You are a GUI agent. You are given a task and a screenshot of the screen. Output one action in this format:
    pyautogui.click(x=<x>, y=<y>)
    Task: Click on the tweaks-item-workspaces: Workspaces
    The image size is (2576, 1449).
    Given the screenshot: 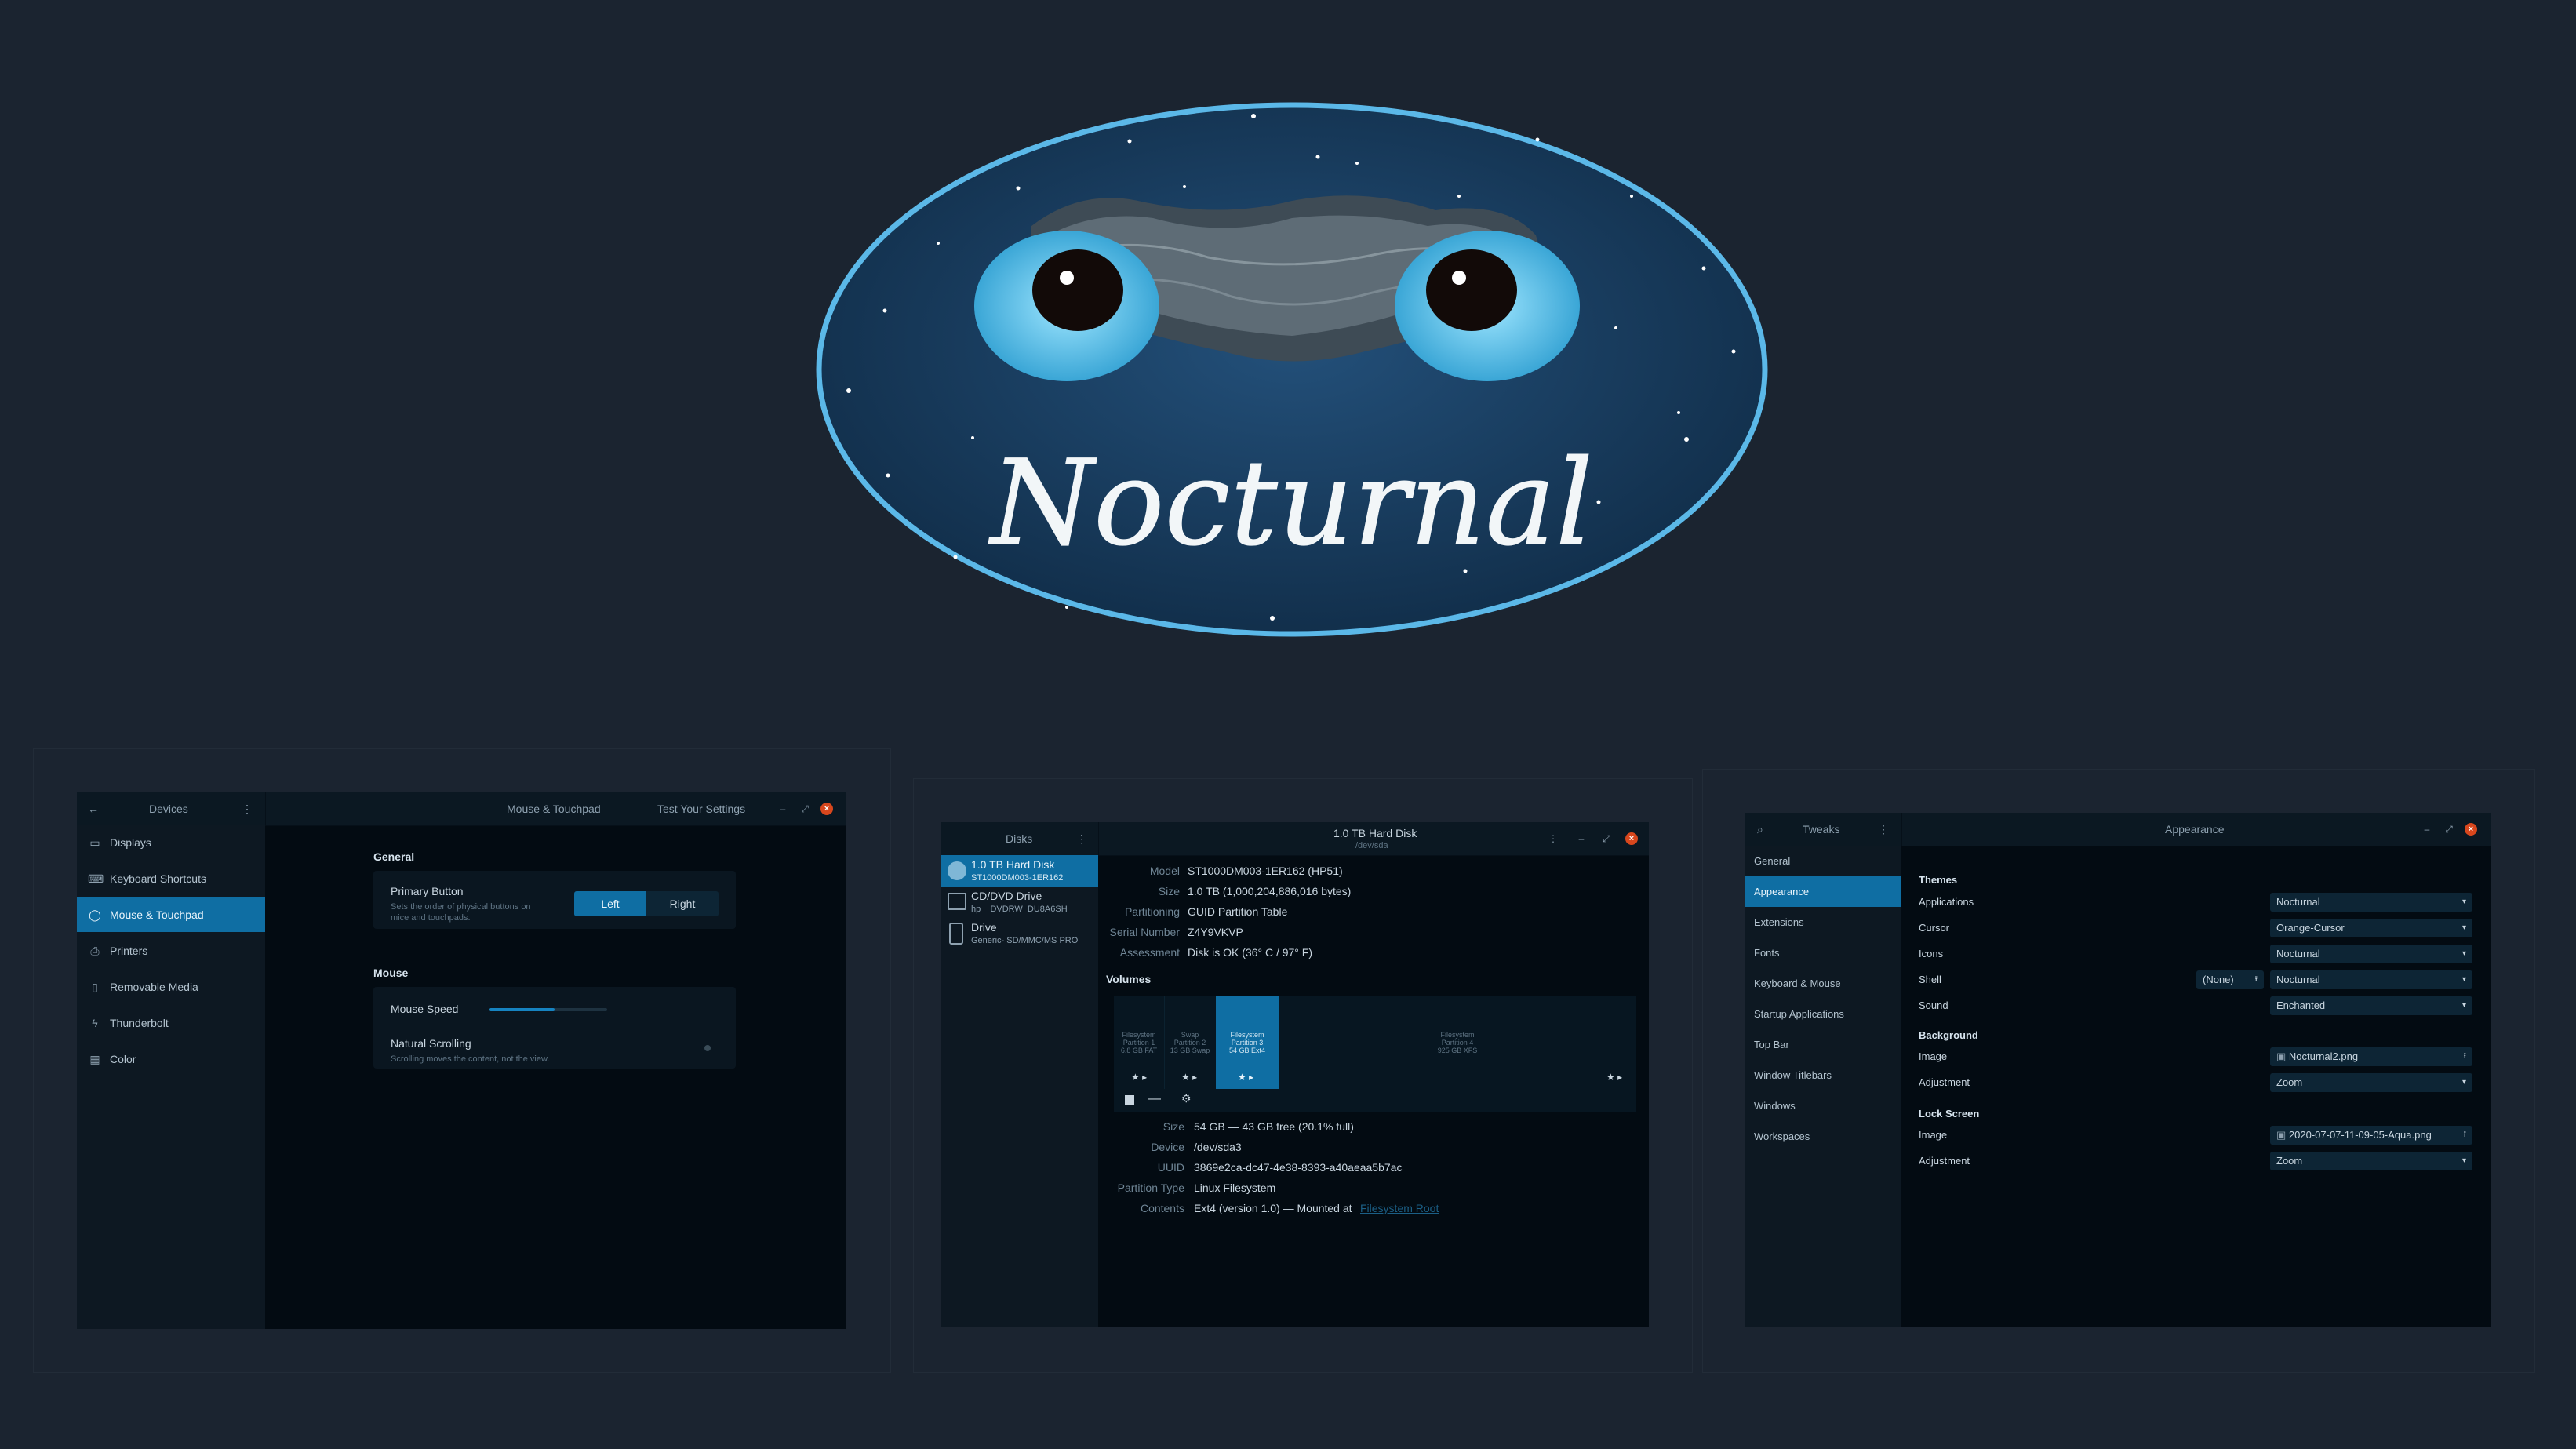 What is the action you would take?
    pyautogui.click(x=1823, y=1136)
    